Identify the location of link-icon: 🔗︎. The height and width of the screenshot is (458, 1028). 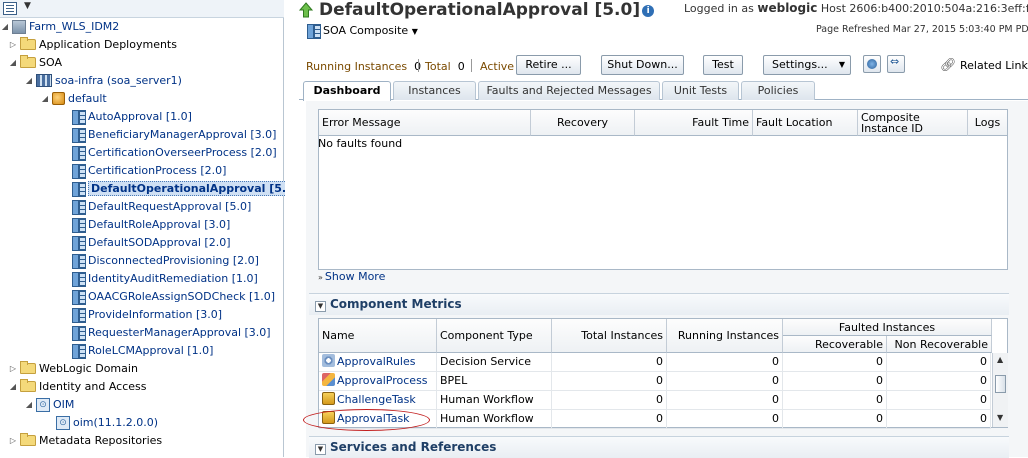
(948, 65).